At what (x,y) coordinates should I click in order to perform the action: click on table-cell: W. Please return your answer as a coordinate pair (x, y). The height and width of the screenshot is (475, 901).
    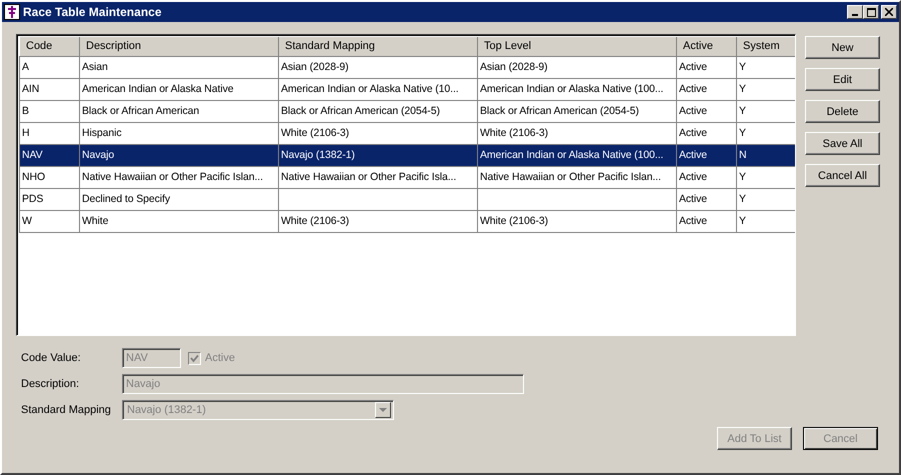
    Looking at the image, I should click on (27, 221).